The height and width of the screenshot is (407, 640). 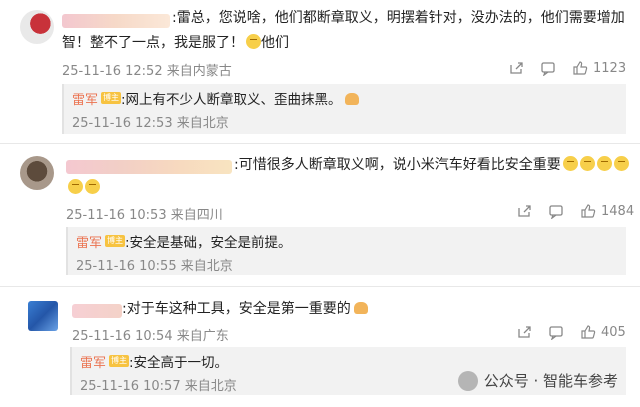 What do you see at coordinates (240, 98) in the screenshot?
I see `reply-text: :网上有不少人断章取义、歪曲抹黑。` at bounding box center [240, 98].